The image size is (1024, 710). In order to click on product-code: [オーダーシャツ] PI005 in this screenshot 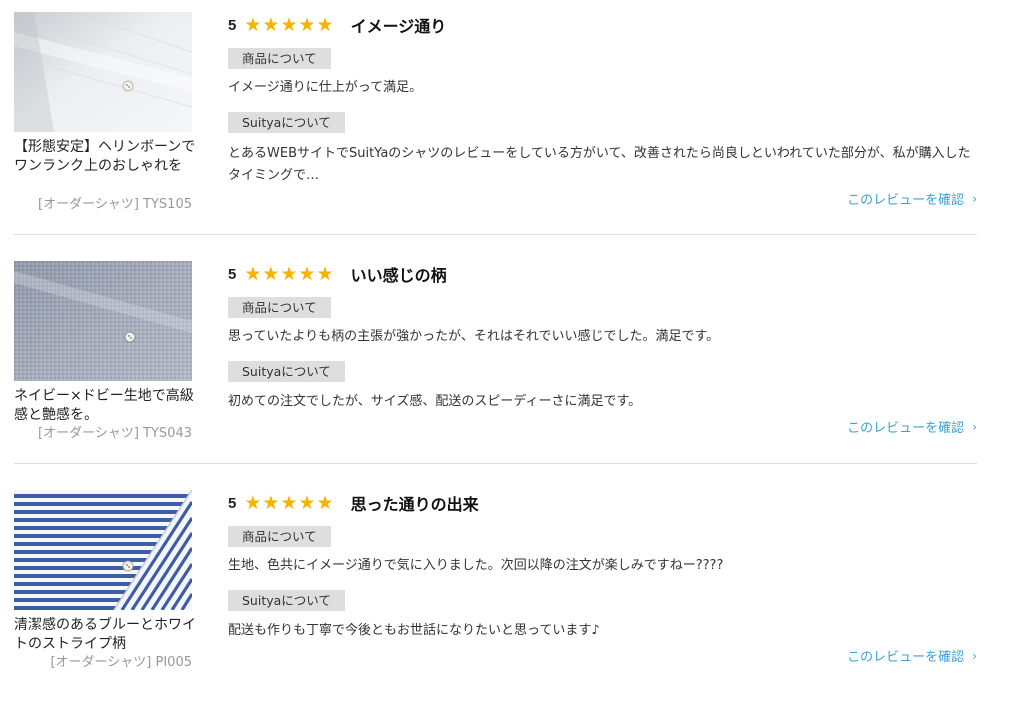, I will do `click(121, 662)`.